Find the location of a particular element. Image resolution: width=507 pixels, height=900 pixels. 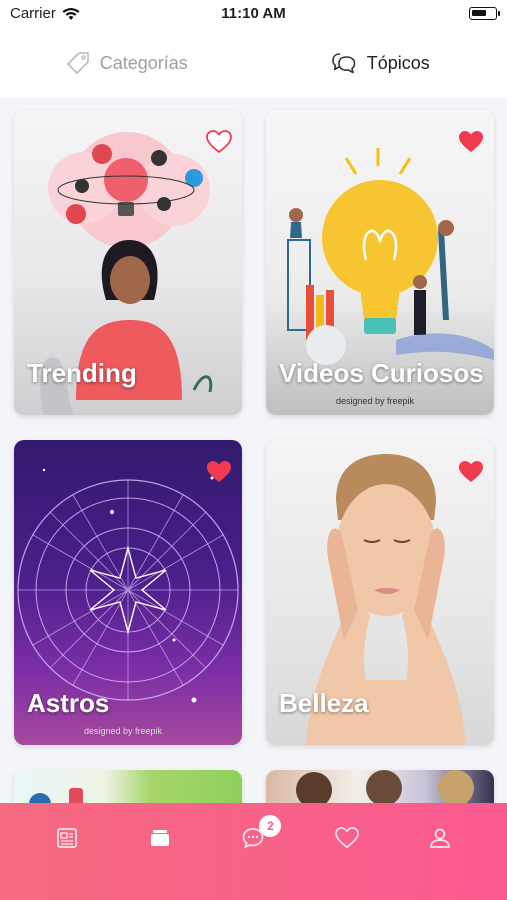

topic-tabs: Categorías Tópicos is located at coordinates (253, 63).